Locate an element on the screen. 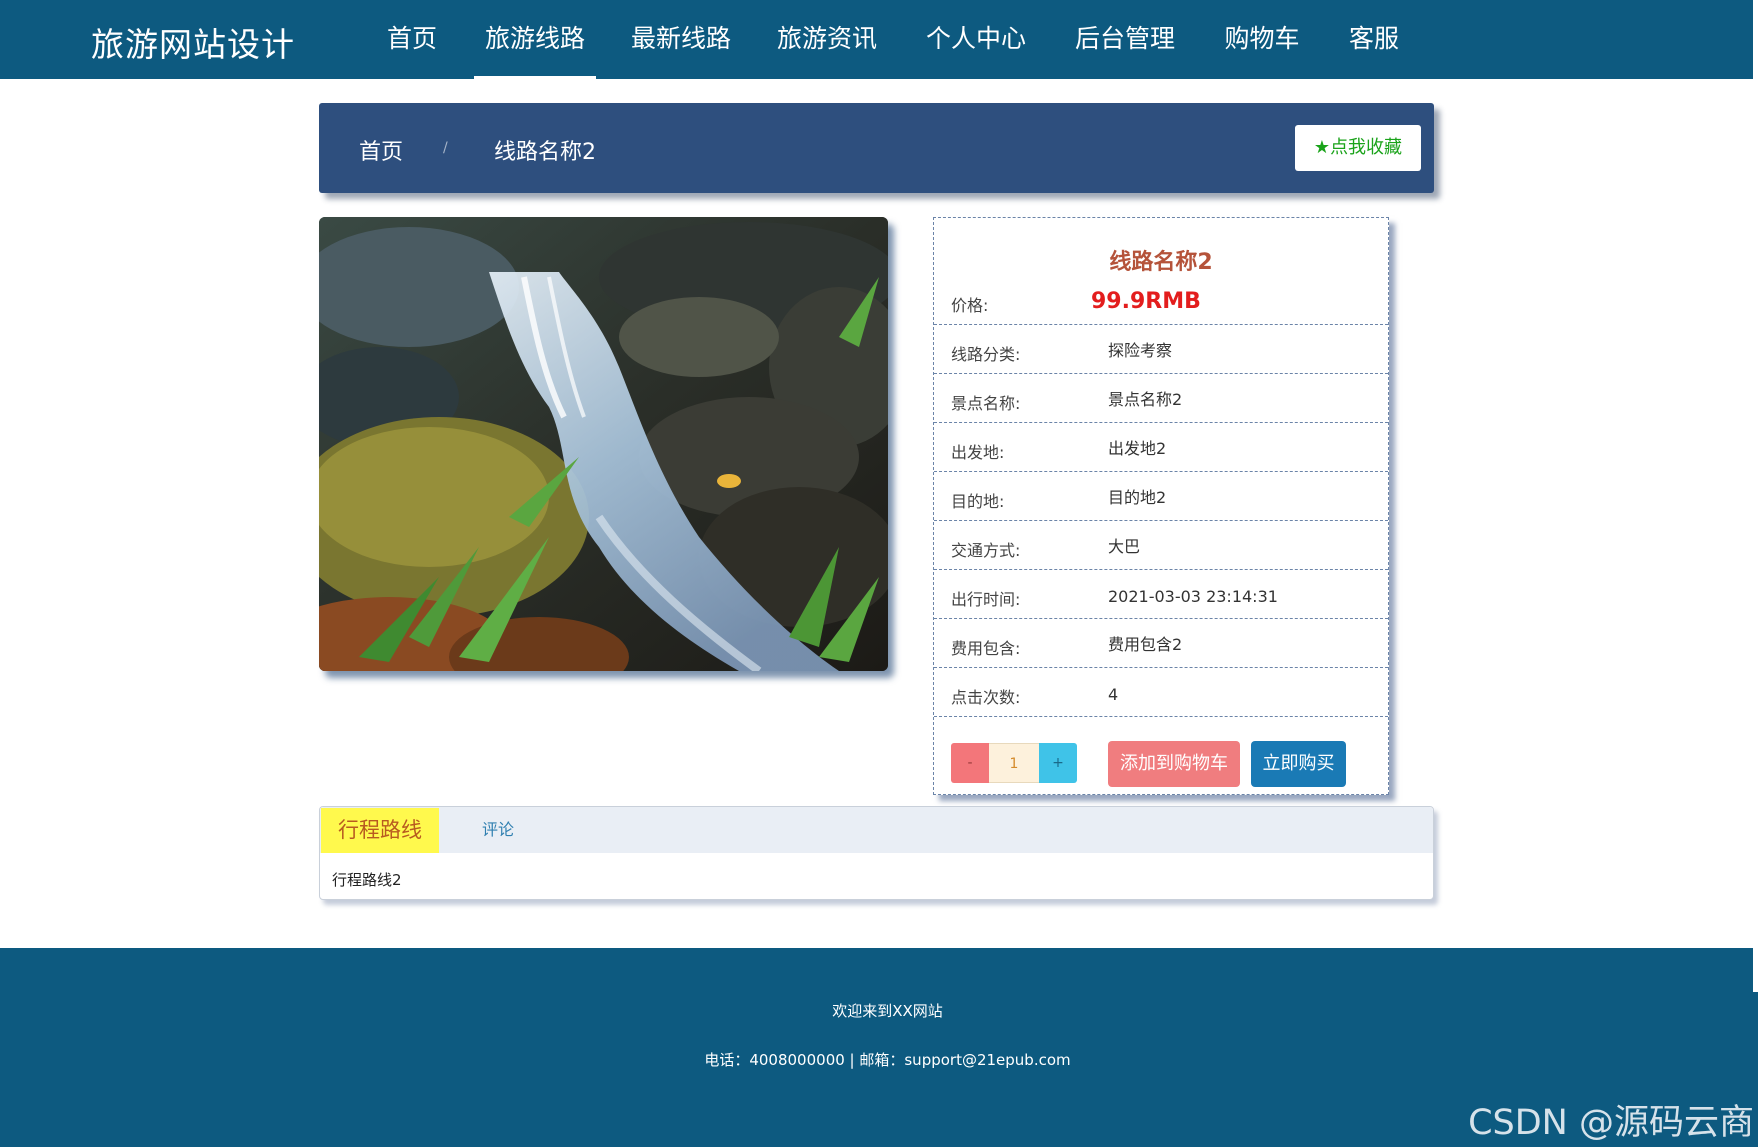 This screenshot has height=1147, width=1758. detail-label: 交通方式: is located at coordinates (986, 550).